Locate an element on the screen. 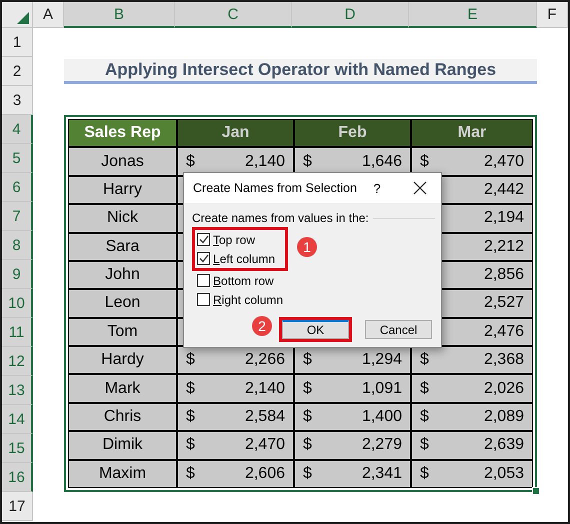 The image size is (570, 524). checkbox-option: Left column is located at coordinates (240, 258).